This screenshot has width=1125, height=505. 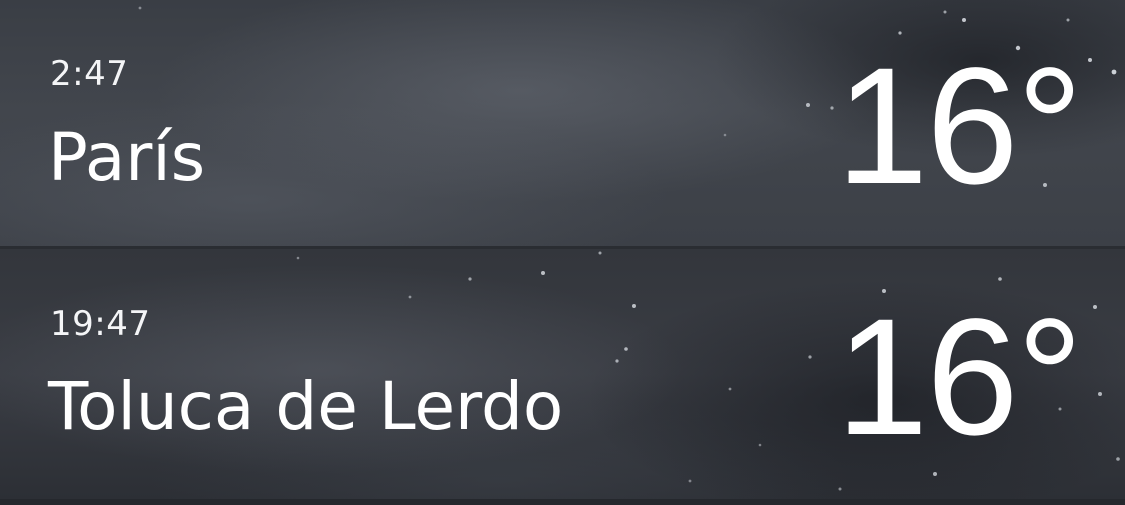 I want to click on city-name: Toluca de Lerdo, so click(x=306, y=406).